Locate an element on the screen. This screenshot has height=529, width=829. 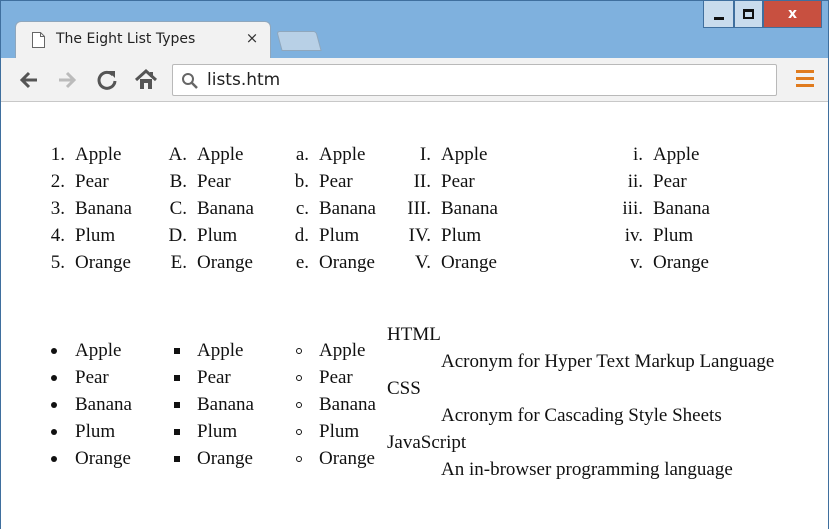
reload-icon is located at coordinates (107, 80).